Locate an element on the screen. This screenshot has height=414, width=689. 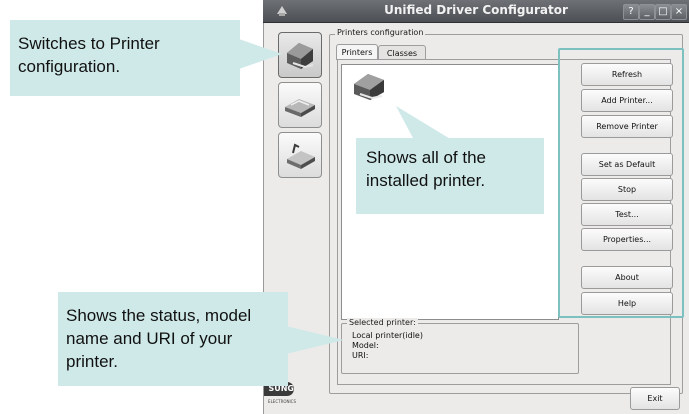
printer-model: Model: is located at coordinates (365, 345).